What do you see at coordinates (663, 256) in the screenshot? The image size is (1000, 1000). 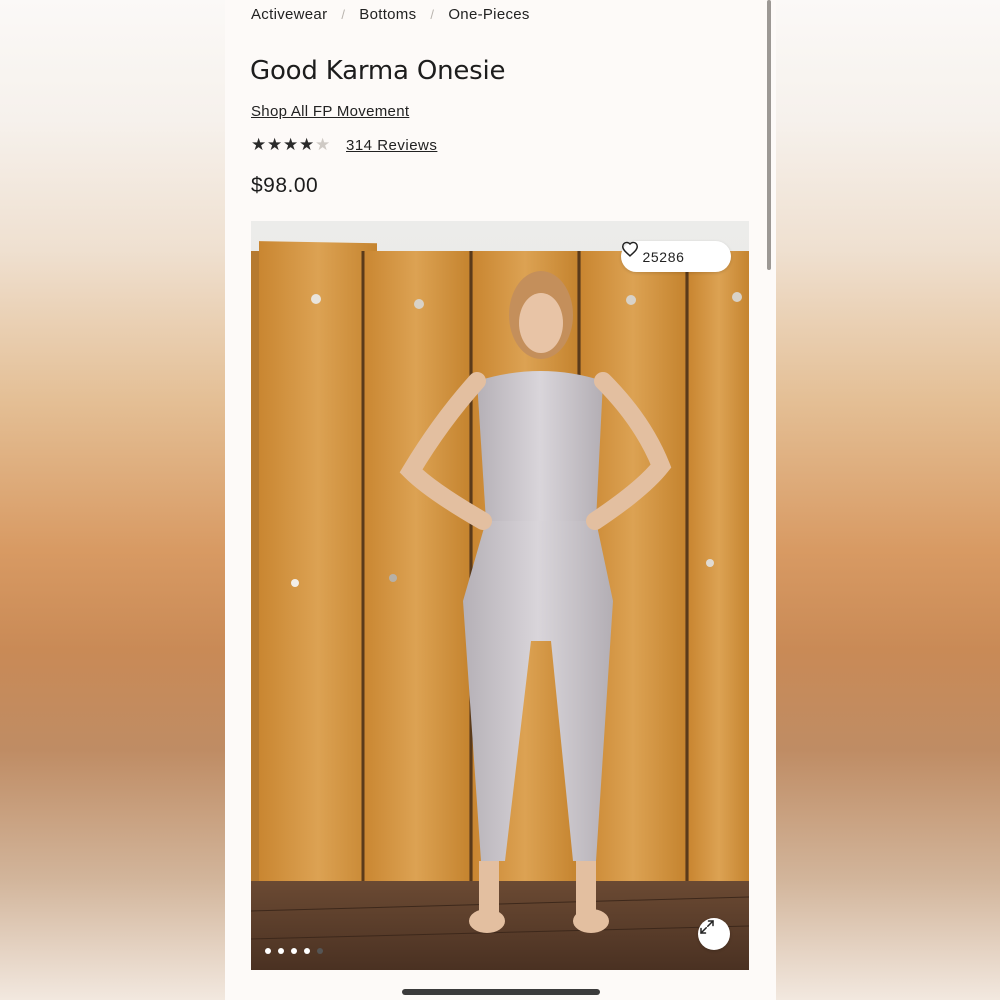 I see `like-count: 25286` at bounding box center [663, 256].